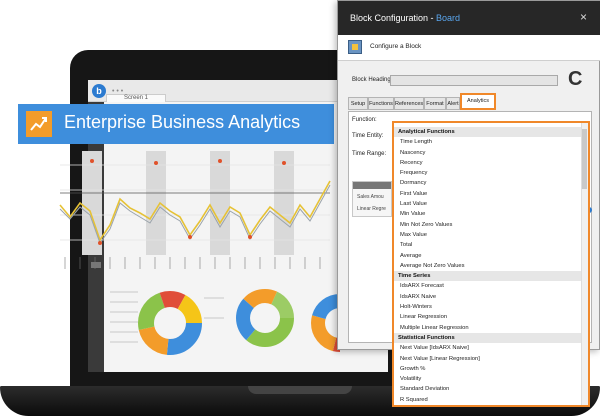 This screenshot has height=416, width=600. Describe the element at coordinates (372, 80) in the screenshot. I see `block-heading-label: Block Heading:` at that location.